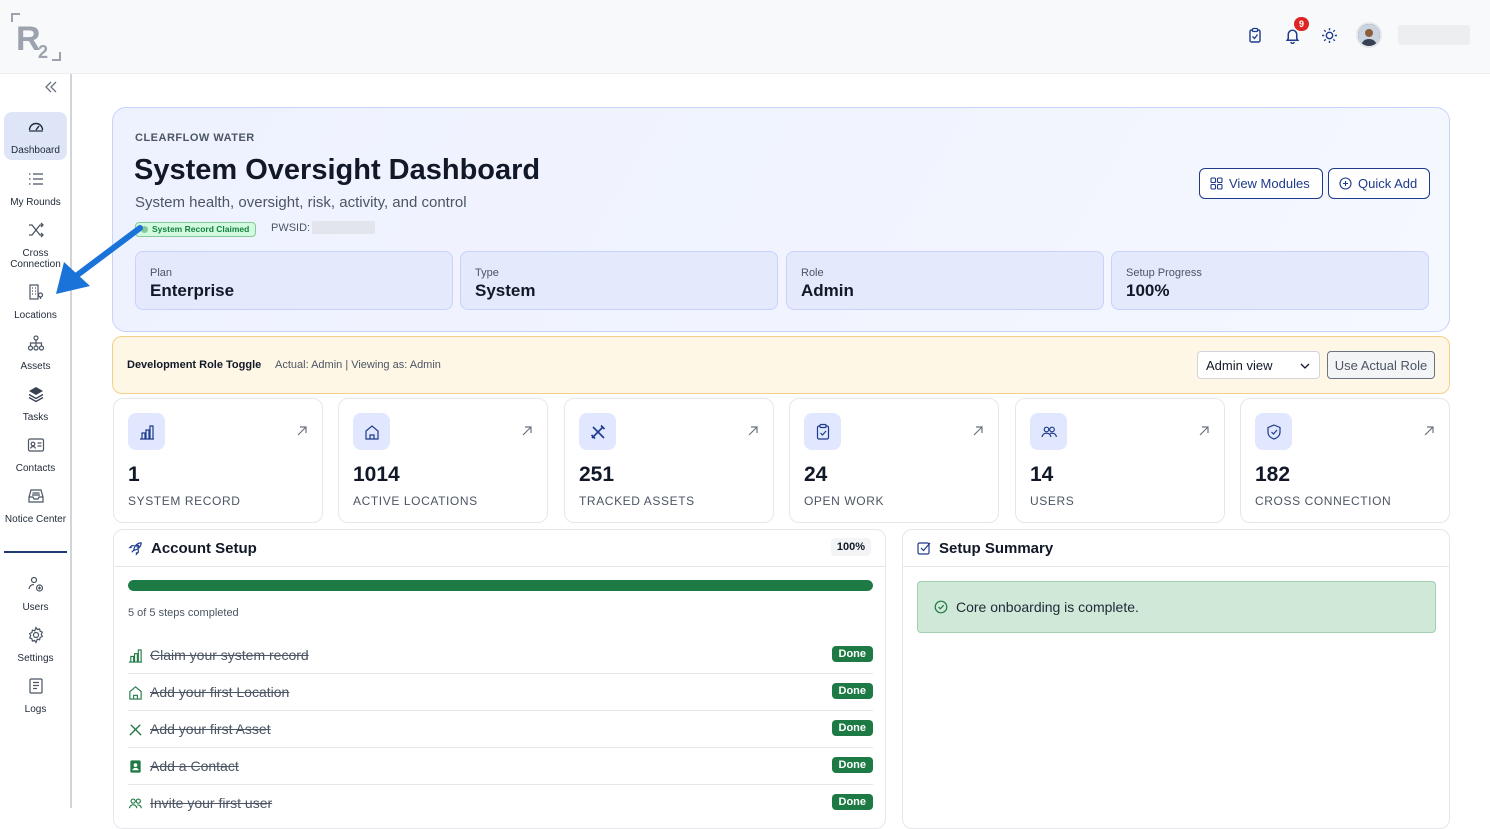  What do you see at coordinates (291, 228) in the screenshot?
I see `pwsid-label: PWSID:` at bounding box center [291, 228].